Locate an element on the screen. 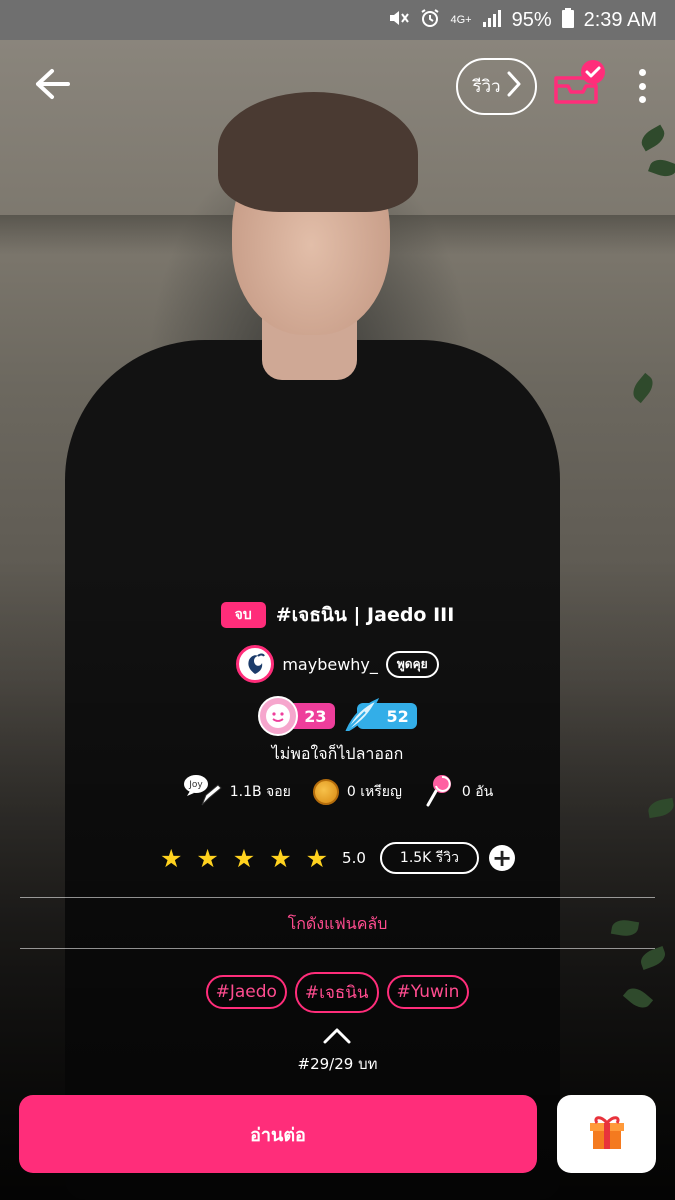  tag-chip: #Yuwin is located at coordinates (428, 992).